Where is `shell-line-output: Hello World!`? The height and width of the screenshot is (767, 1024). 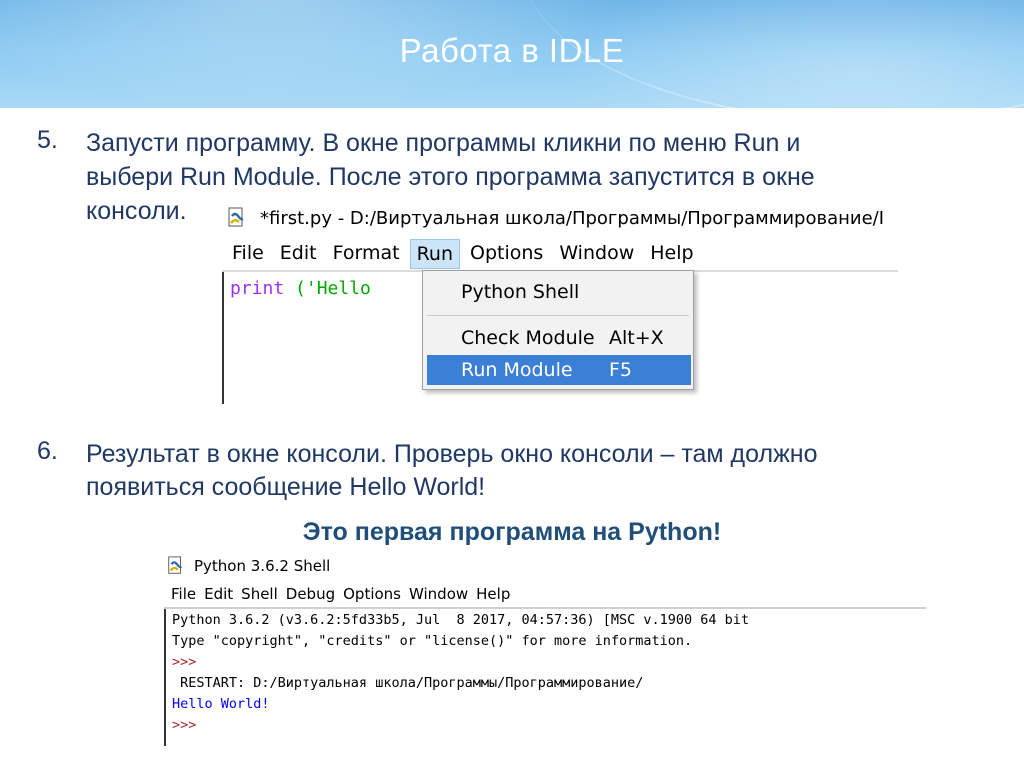
shell-line-output: Hello World! is located at coordinates (221, 704).